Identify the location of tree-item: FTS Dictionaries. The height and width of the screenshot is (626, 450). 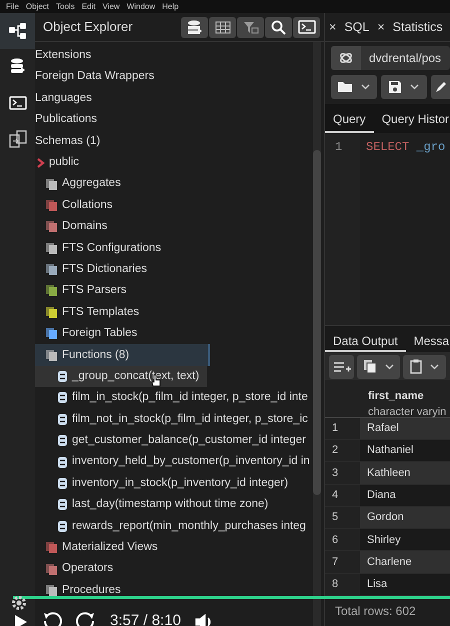
(104, 269).